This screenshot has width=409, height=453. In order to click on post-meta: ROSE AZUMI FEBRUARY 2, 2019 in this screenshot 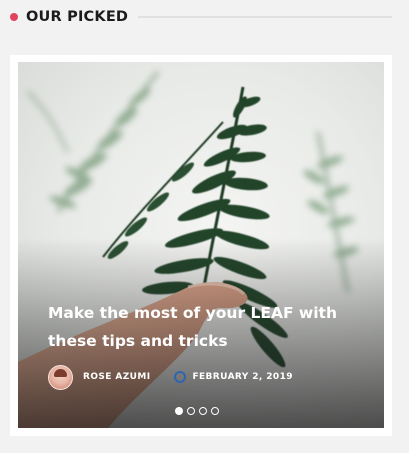, I will do `click(170, 377)`.